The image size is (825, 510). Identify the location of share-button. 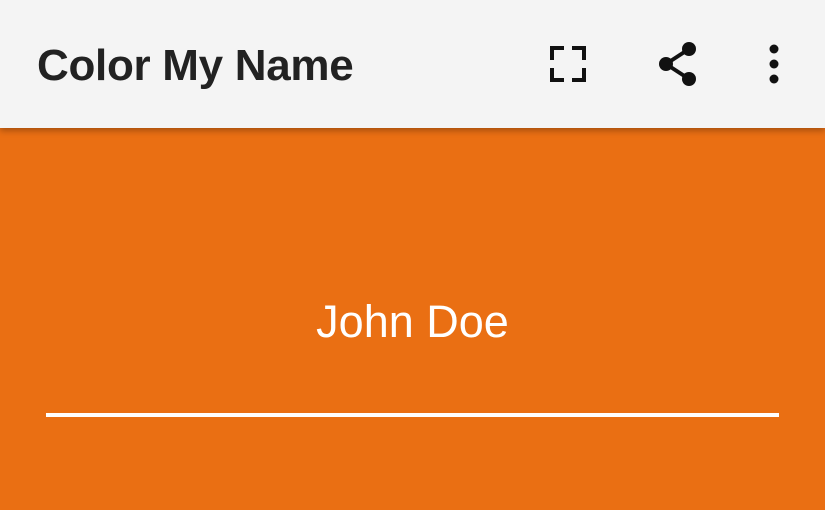
(678, 64).